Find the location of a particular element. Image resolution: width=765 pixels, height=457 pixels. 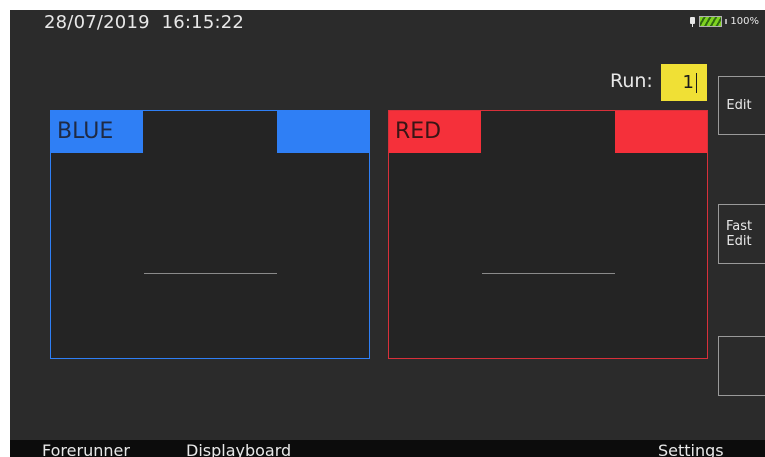

time-text: 16:15:22 is located at coordinates (203, 22).